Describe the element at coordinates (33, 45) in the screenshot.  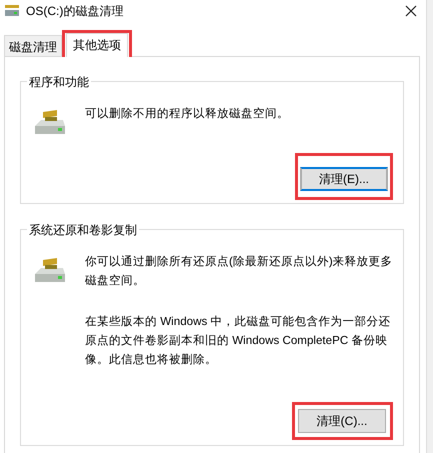
I see `tab: 磁盘清理` at that location.